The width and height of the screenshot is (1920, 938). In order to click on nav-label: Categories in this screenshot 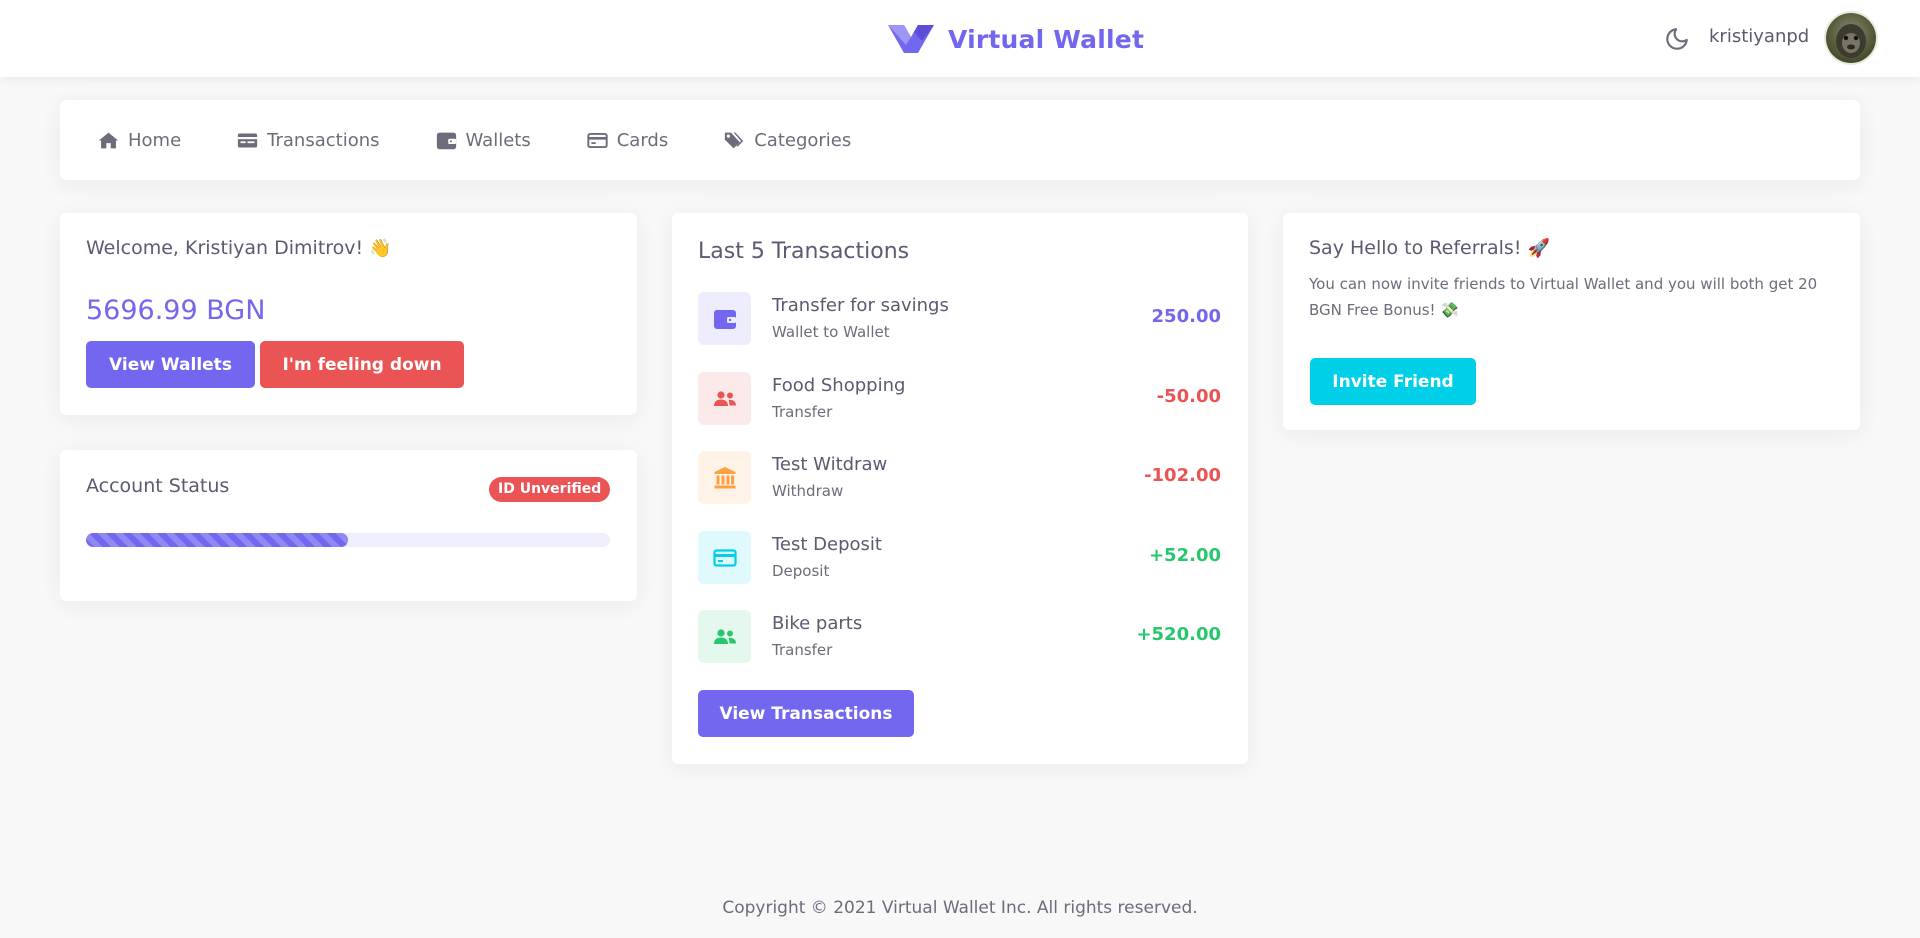, I will do `click(803, 140)`.